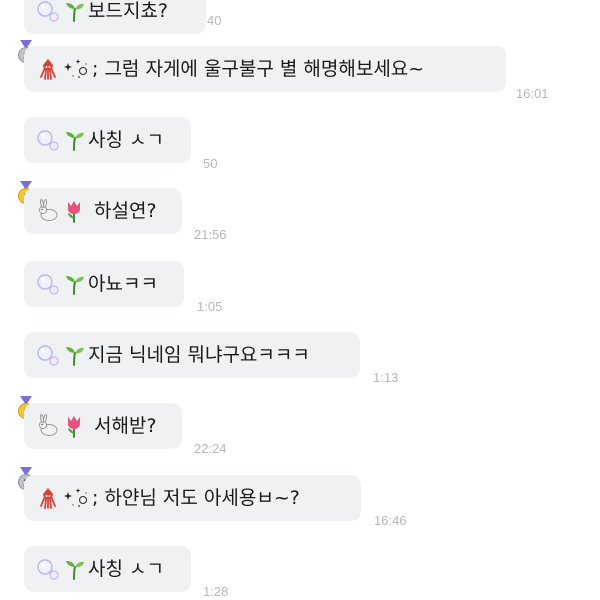 The height and width of the screenshot is (600, 600). I want to click on message-bubble: ; 그럼 자게에 울구불구 별 해명해보세요~, so click(265, 69).